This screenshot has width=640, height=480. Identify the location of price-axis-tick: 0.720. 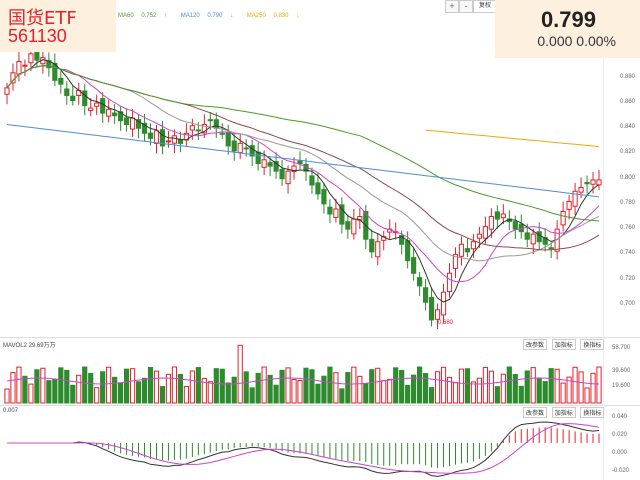
(628, 278).